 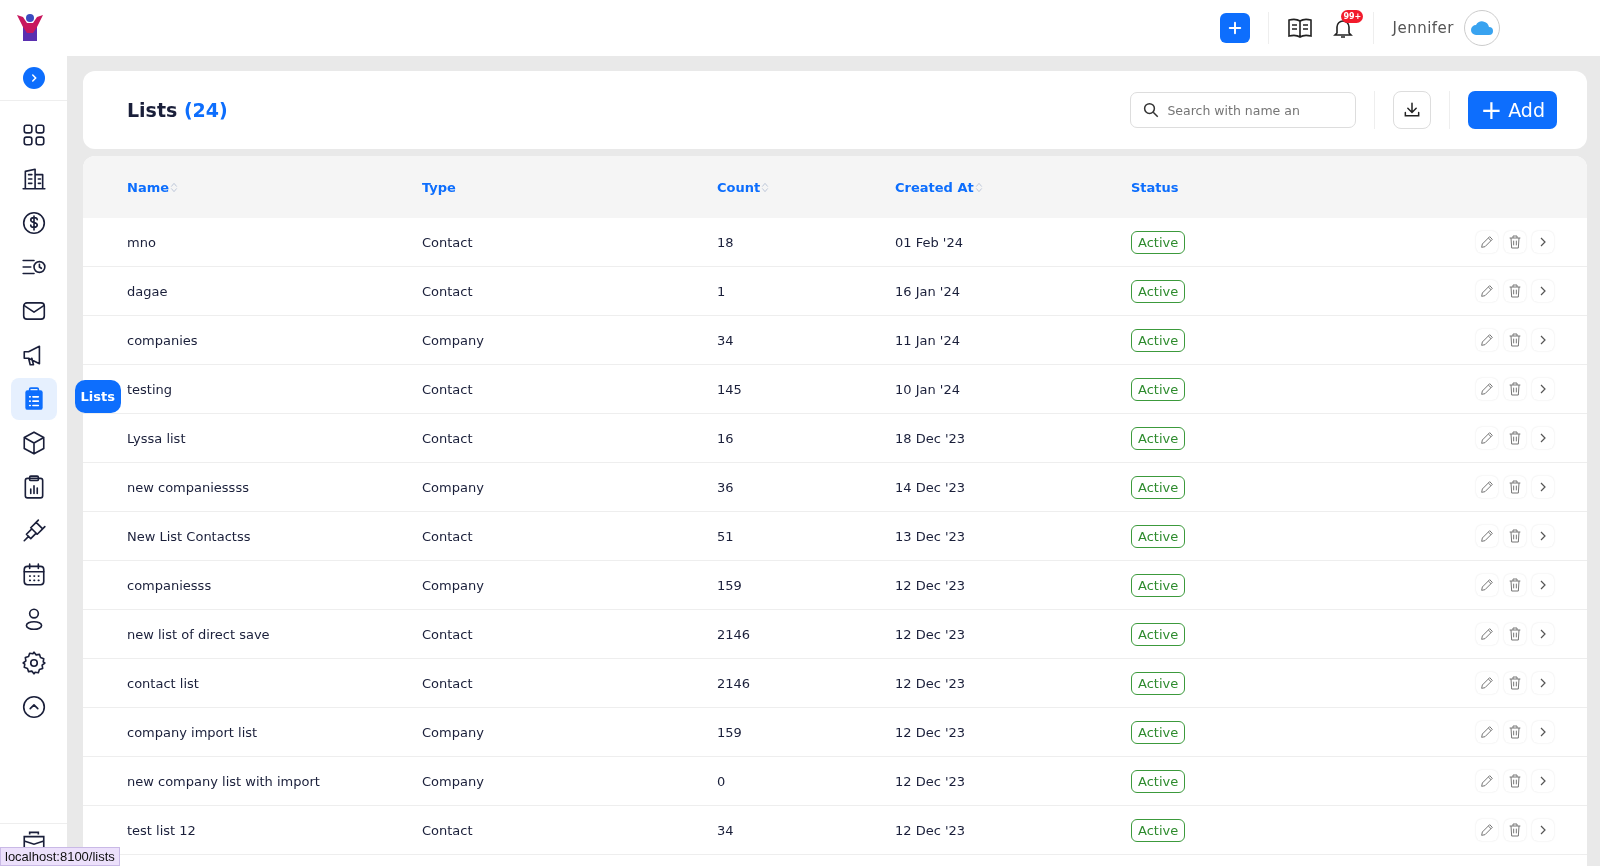 I want to click on table-cell: New List Contactss, so click(x=189, y=536).